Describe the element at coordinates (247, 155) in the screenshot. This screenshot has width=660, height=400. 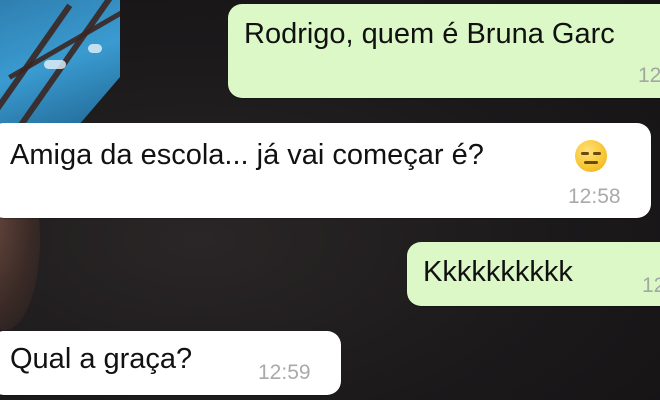
I see `message-text: Amiga da escola... já vai começar é?` at that location.